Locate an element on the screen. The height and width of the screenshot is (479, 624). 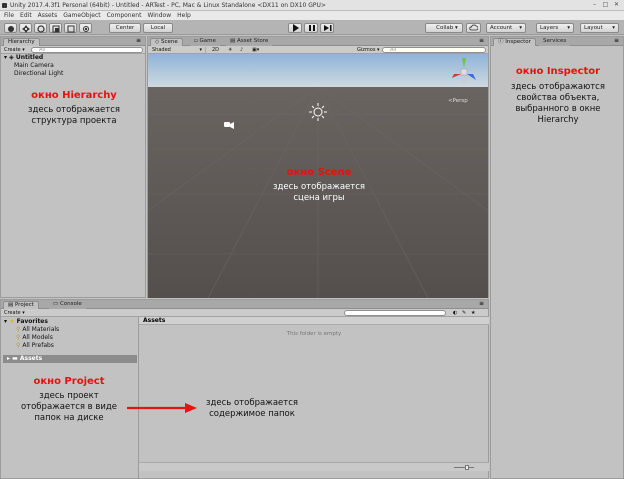
tab-services: Services is located at coordinates (555, 42).